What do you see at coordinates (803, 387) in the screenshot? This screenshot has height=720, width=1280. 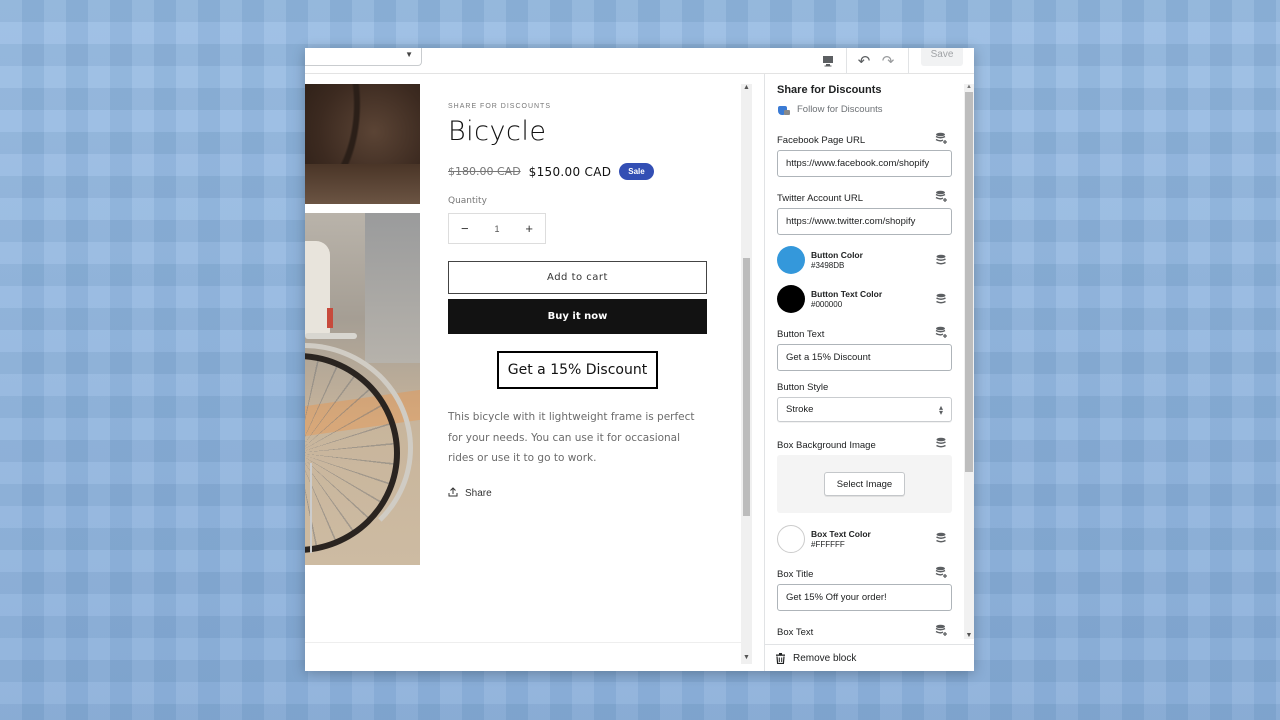 I see `button-style-label: Button Style` at bounding box center [803, 387].